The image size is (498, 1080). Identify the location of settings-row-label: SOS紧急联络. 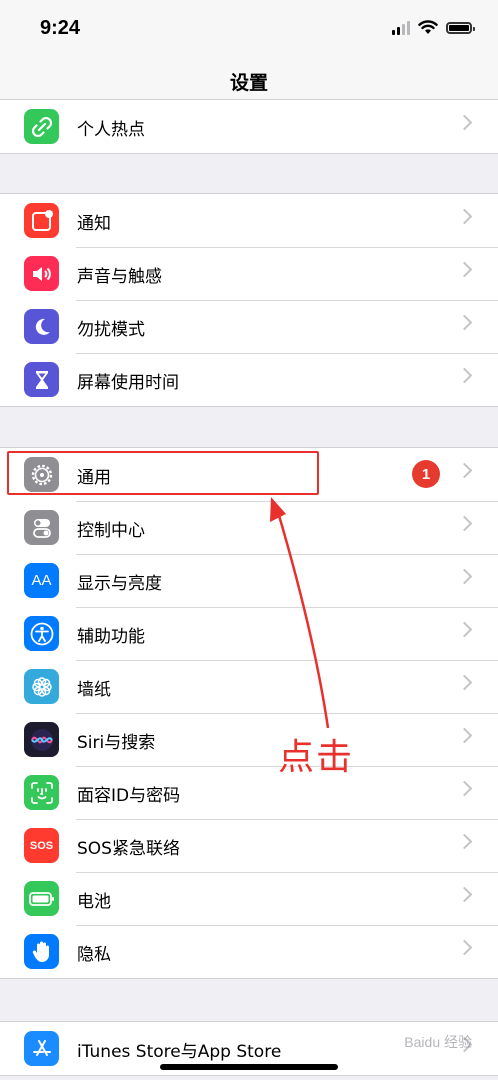
(128, 849).